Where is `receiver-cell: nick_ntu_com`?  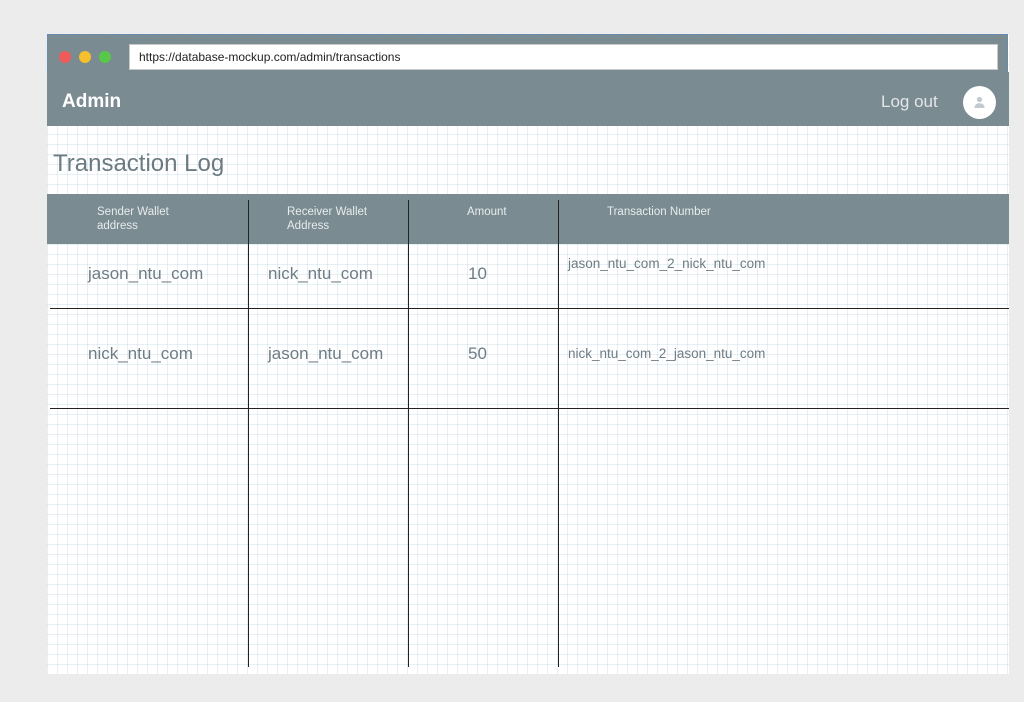
receiver-cell: nick_ntu_com is located at coordinates (320, 273).